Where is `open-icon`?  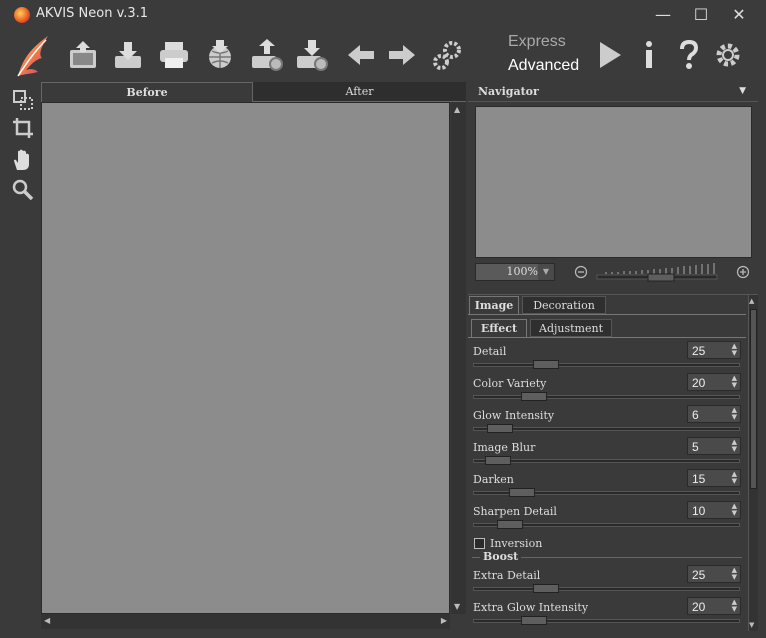
open-icon is located at coordinates (128, 55).